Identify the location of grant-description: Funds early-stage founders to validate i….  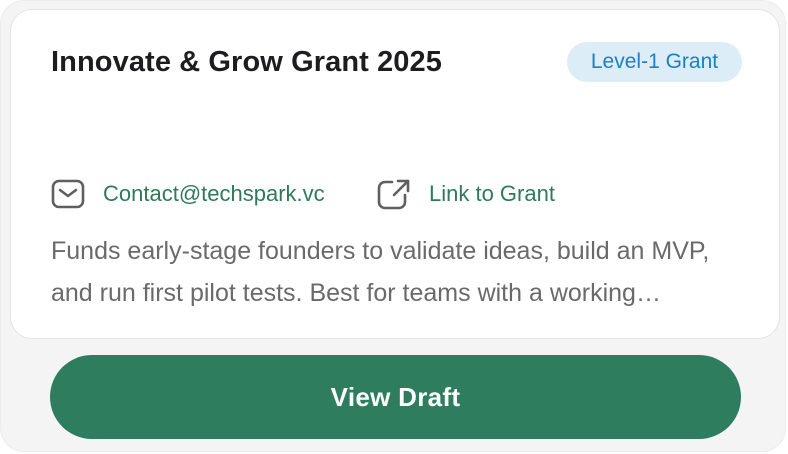
(380, 272).